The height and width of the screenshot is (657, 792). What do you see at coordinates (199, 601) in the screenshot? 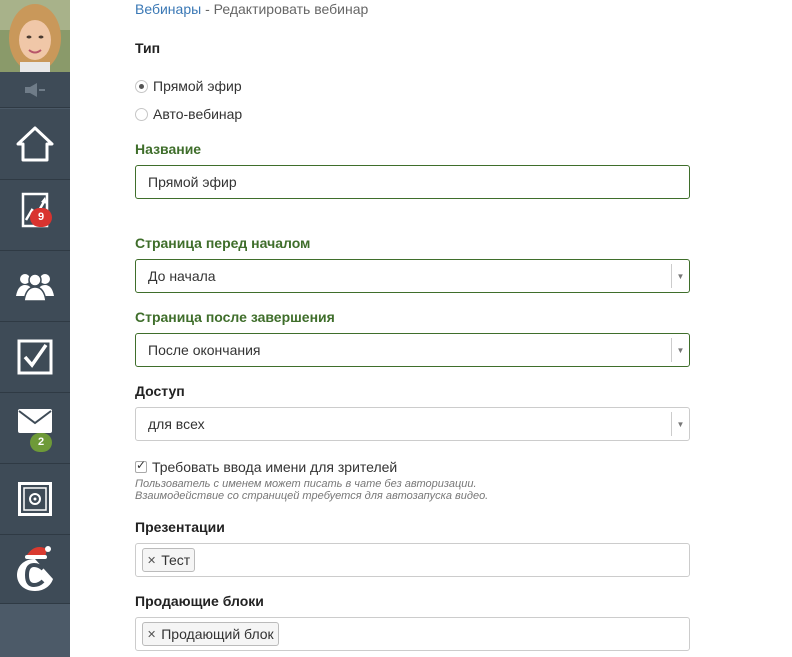
I see `blocks-label: Продающие блоки` at bounding box center [199, 601].